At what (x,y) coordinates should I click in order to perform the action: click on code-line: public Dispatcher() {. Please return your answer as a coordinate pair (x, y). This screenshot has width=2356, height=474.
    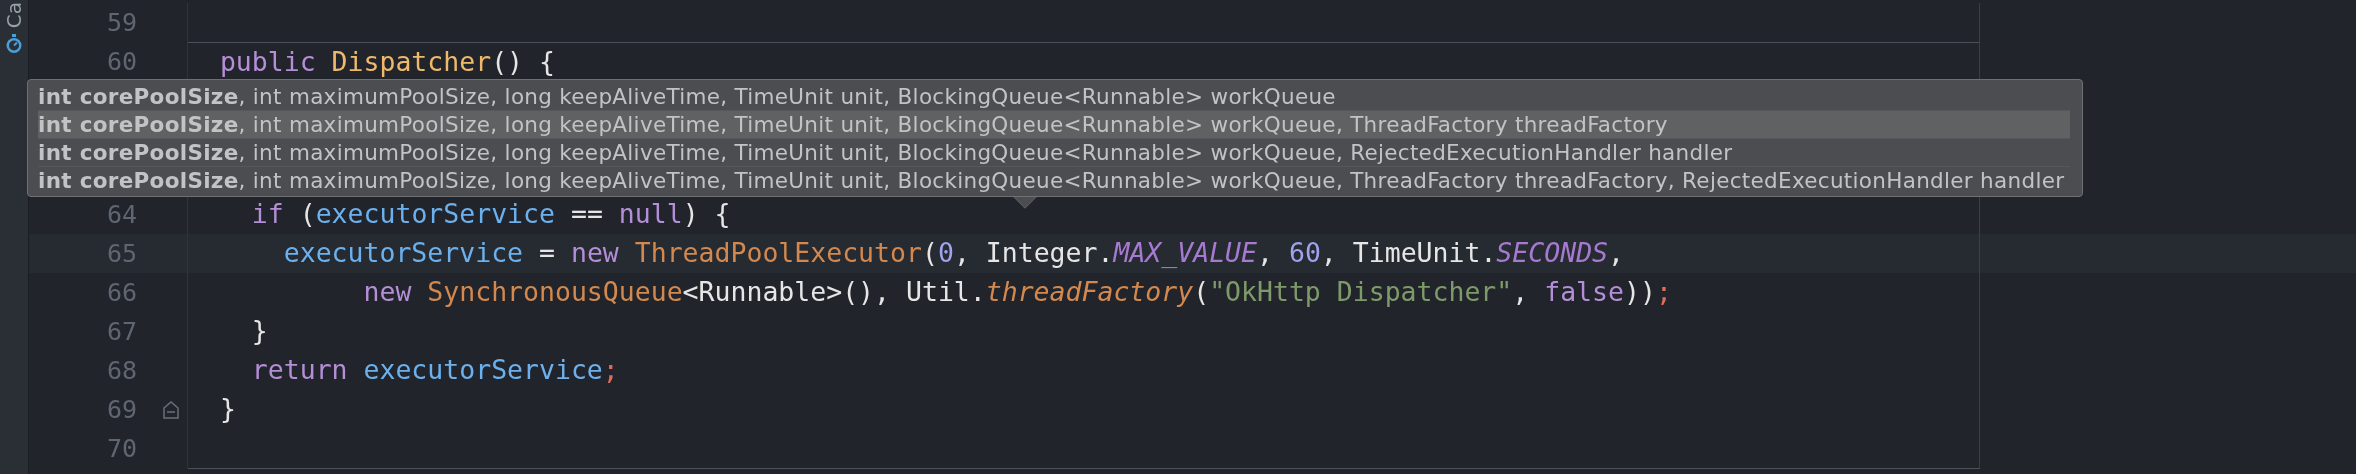
    Looking at the image, I should click on (386, 61).